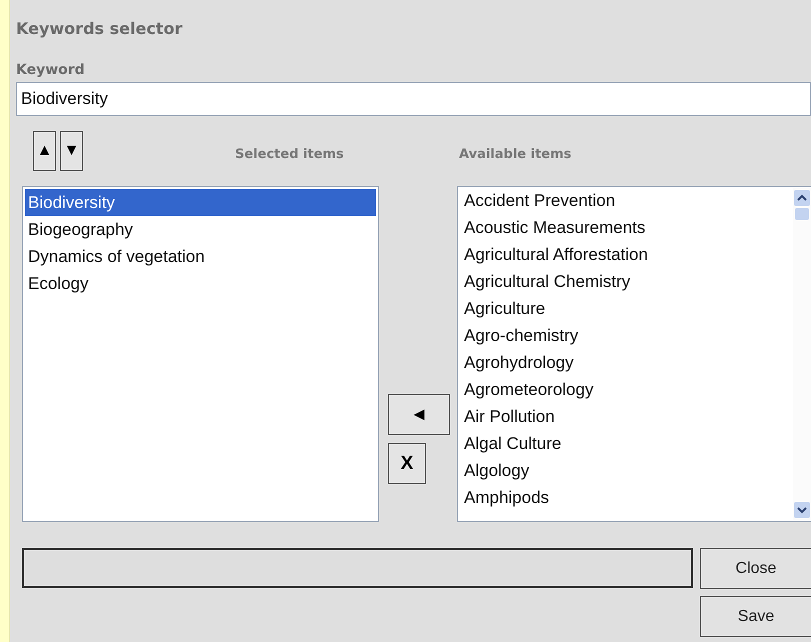  What do you see at coordinates (627, 254) in the screenshot?
I see `list-item: Agricultural Afforestation` at bounding box center [627, 254].